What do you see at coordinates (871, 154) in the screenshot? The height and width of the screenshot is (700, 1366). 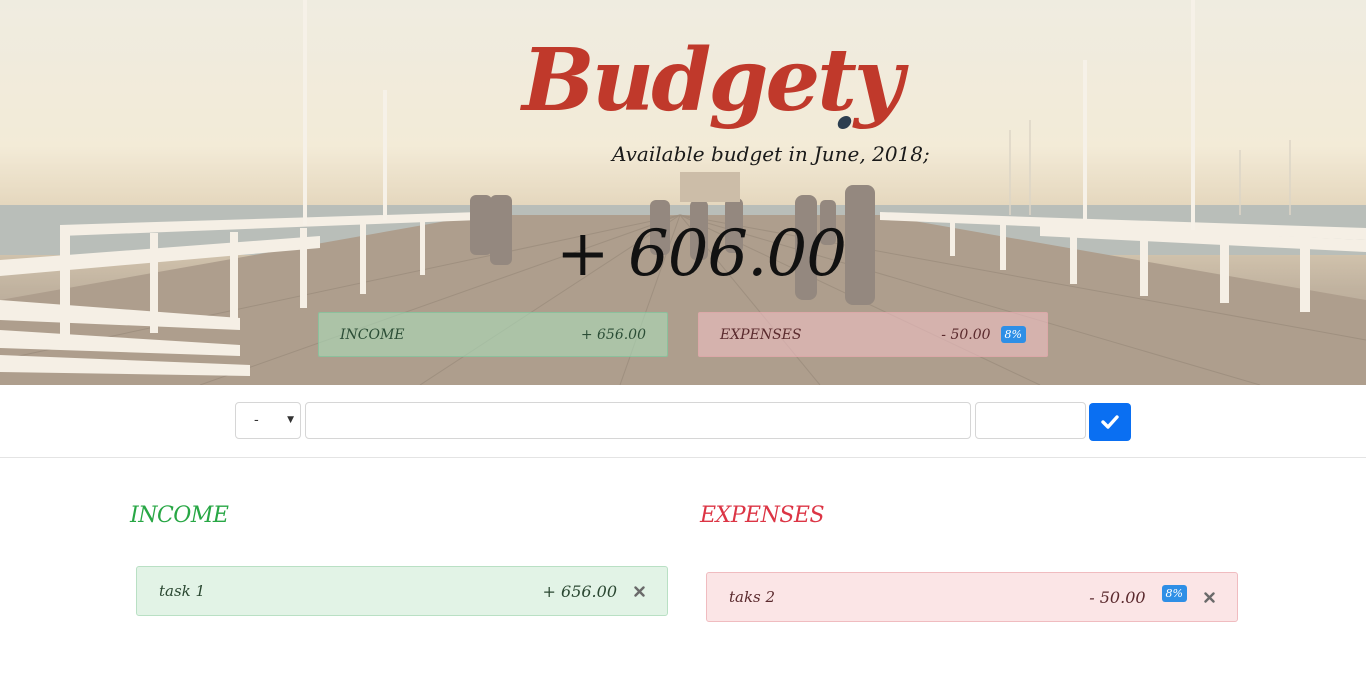 I see `budget-month: June, 2018;` at bounding box center [871, 154].